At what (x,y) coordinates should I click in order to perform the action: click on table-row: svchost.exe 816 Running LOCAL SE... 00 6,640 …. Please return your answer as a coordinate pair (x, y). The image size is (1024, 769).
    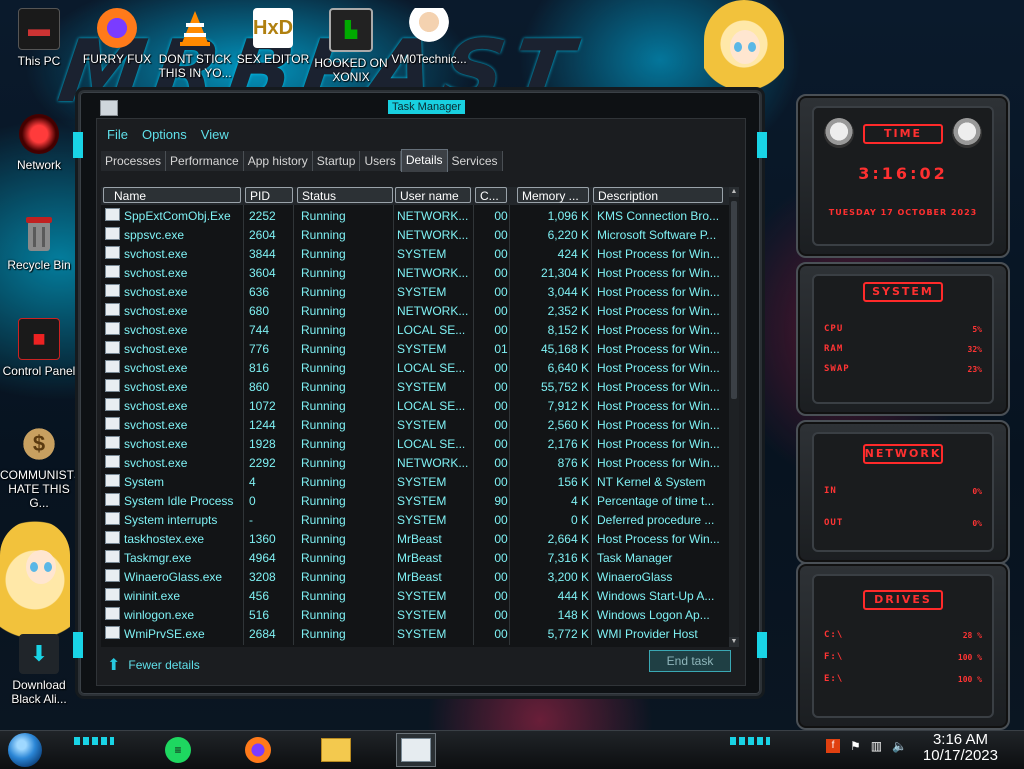
    Looking at the image, I should click on (416, 368).